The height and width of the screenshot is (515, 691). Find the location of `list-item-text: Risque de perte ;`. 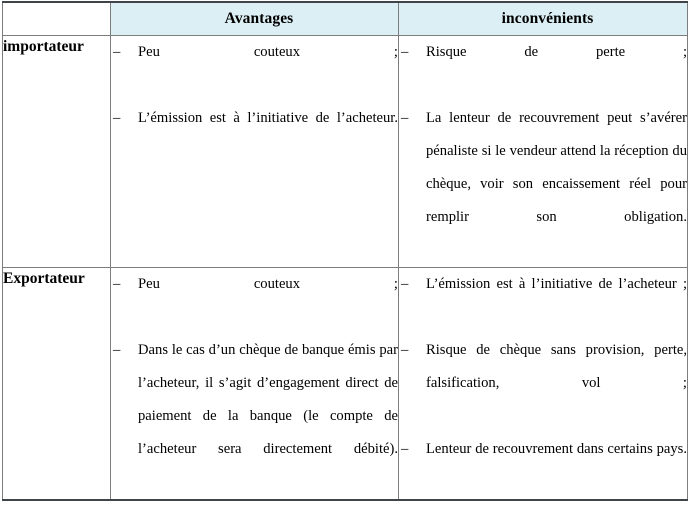

list-item-text: Risque de perte ; is located at coordinates (556, 52).